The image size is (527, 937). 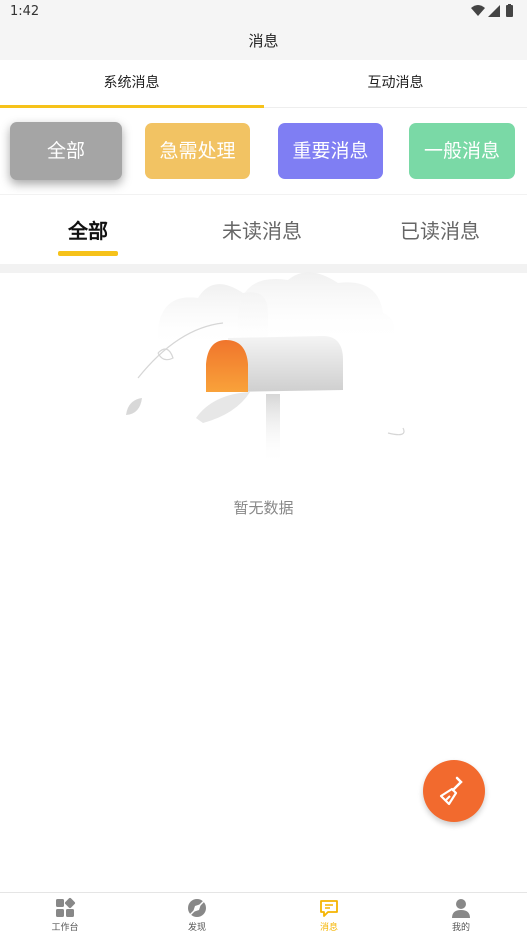 I want to click on read-filter-tabs: 全部 未读消息 已读消息, so click(x=263, y=229).